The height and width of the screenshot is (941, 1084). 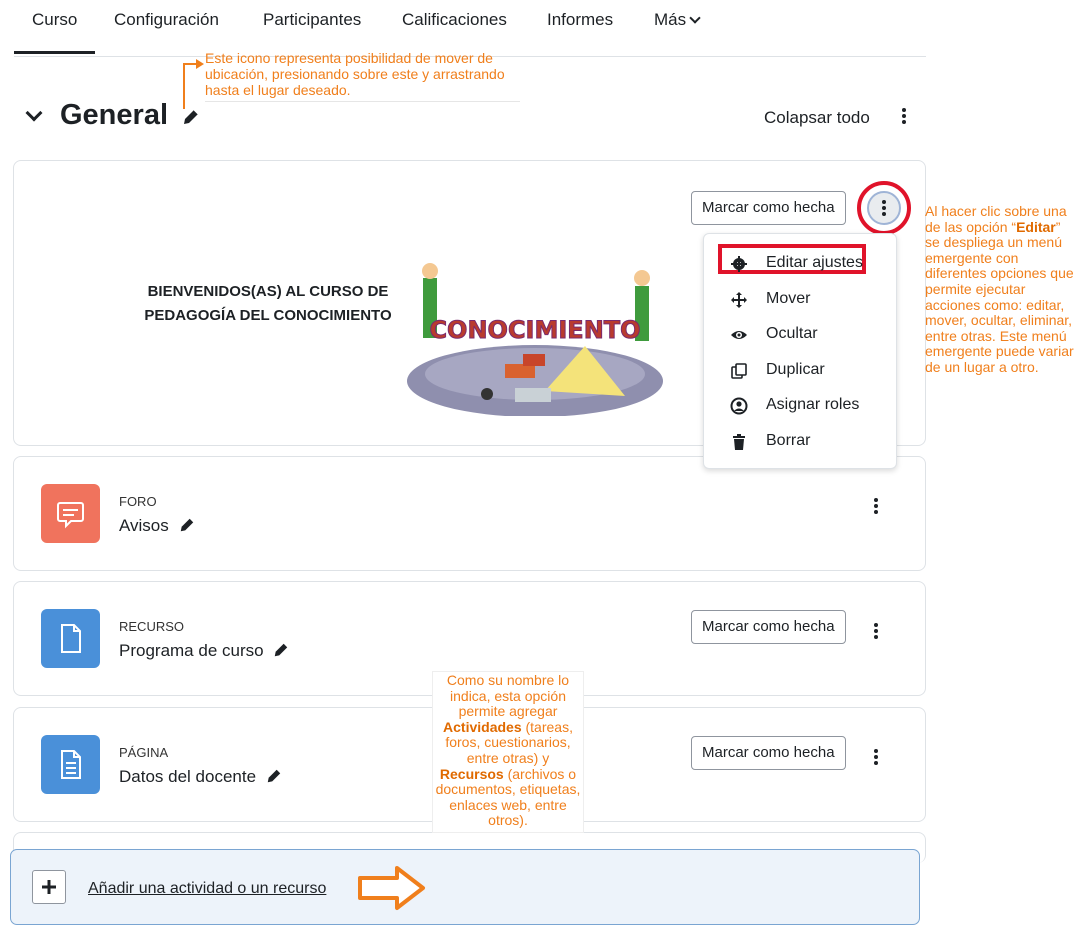 I want to click on resource-activity-icon, so click(x=70, y=638).